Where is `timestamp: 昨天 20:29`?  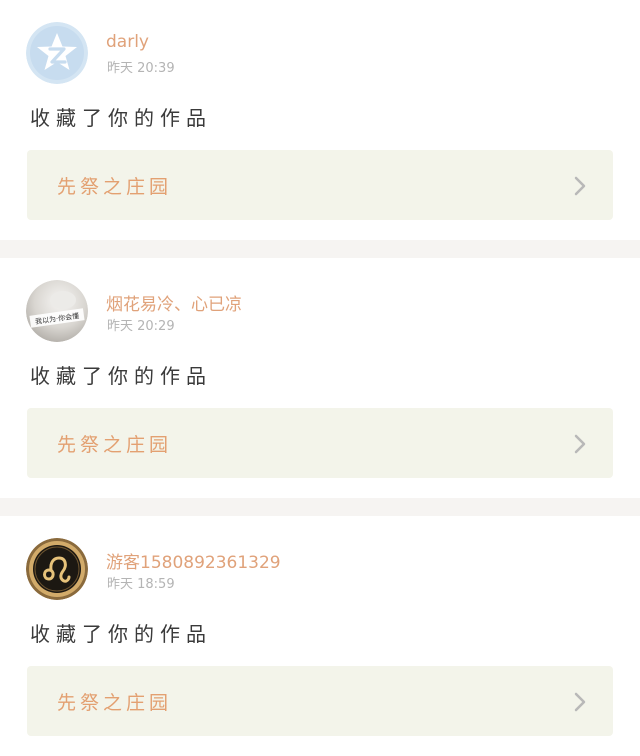
timestamp: 昨天 20:29 is located at coordinates (141, 326).